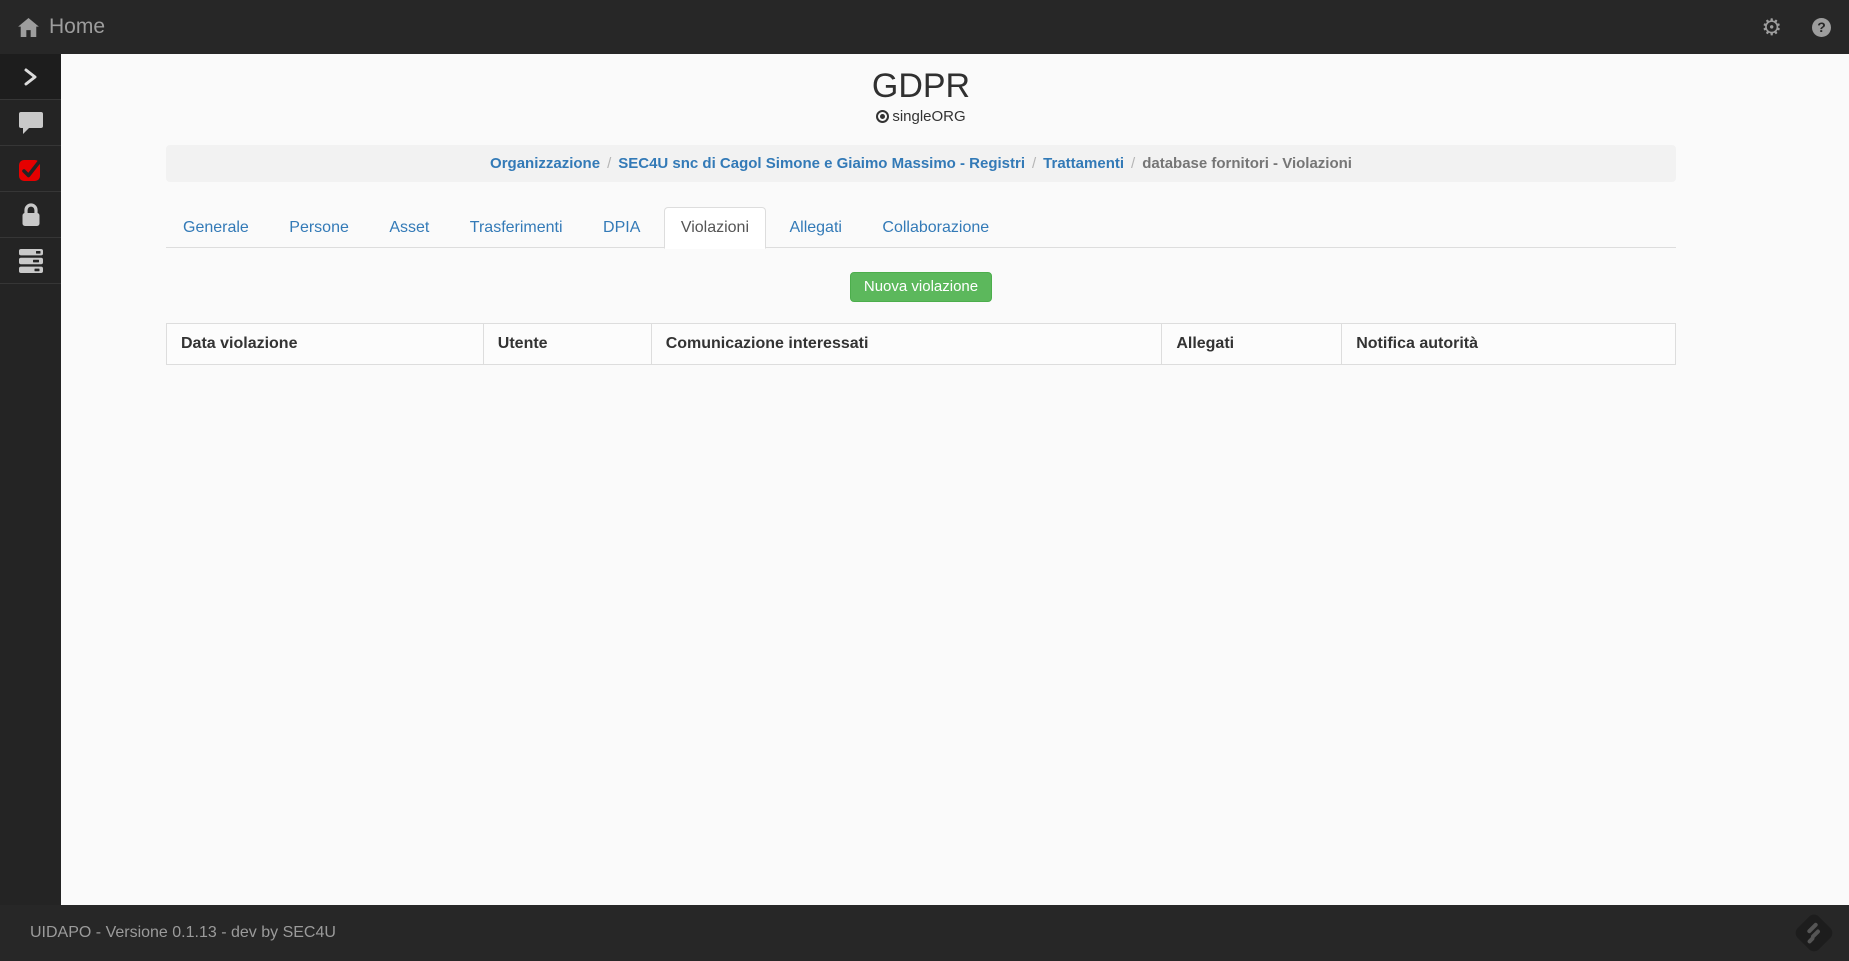 The height and width of the screenshot is (961, 1849). What do you see at coordinates (924, 27) in the screenshot?
I see `top-bar: Home ⚙ ?` at bounding box center [924, 27].